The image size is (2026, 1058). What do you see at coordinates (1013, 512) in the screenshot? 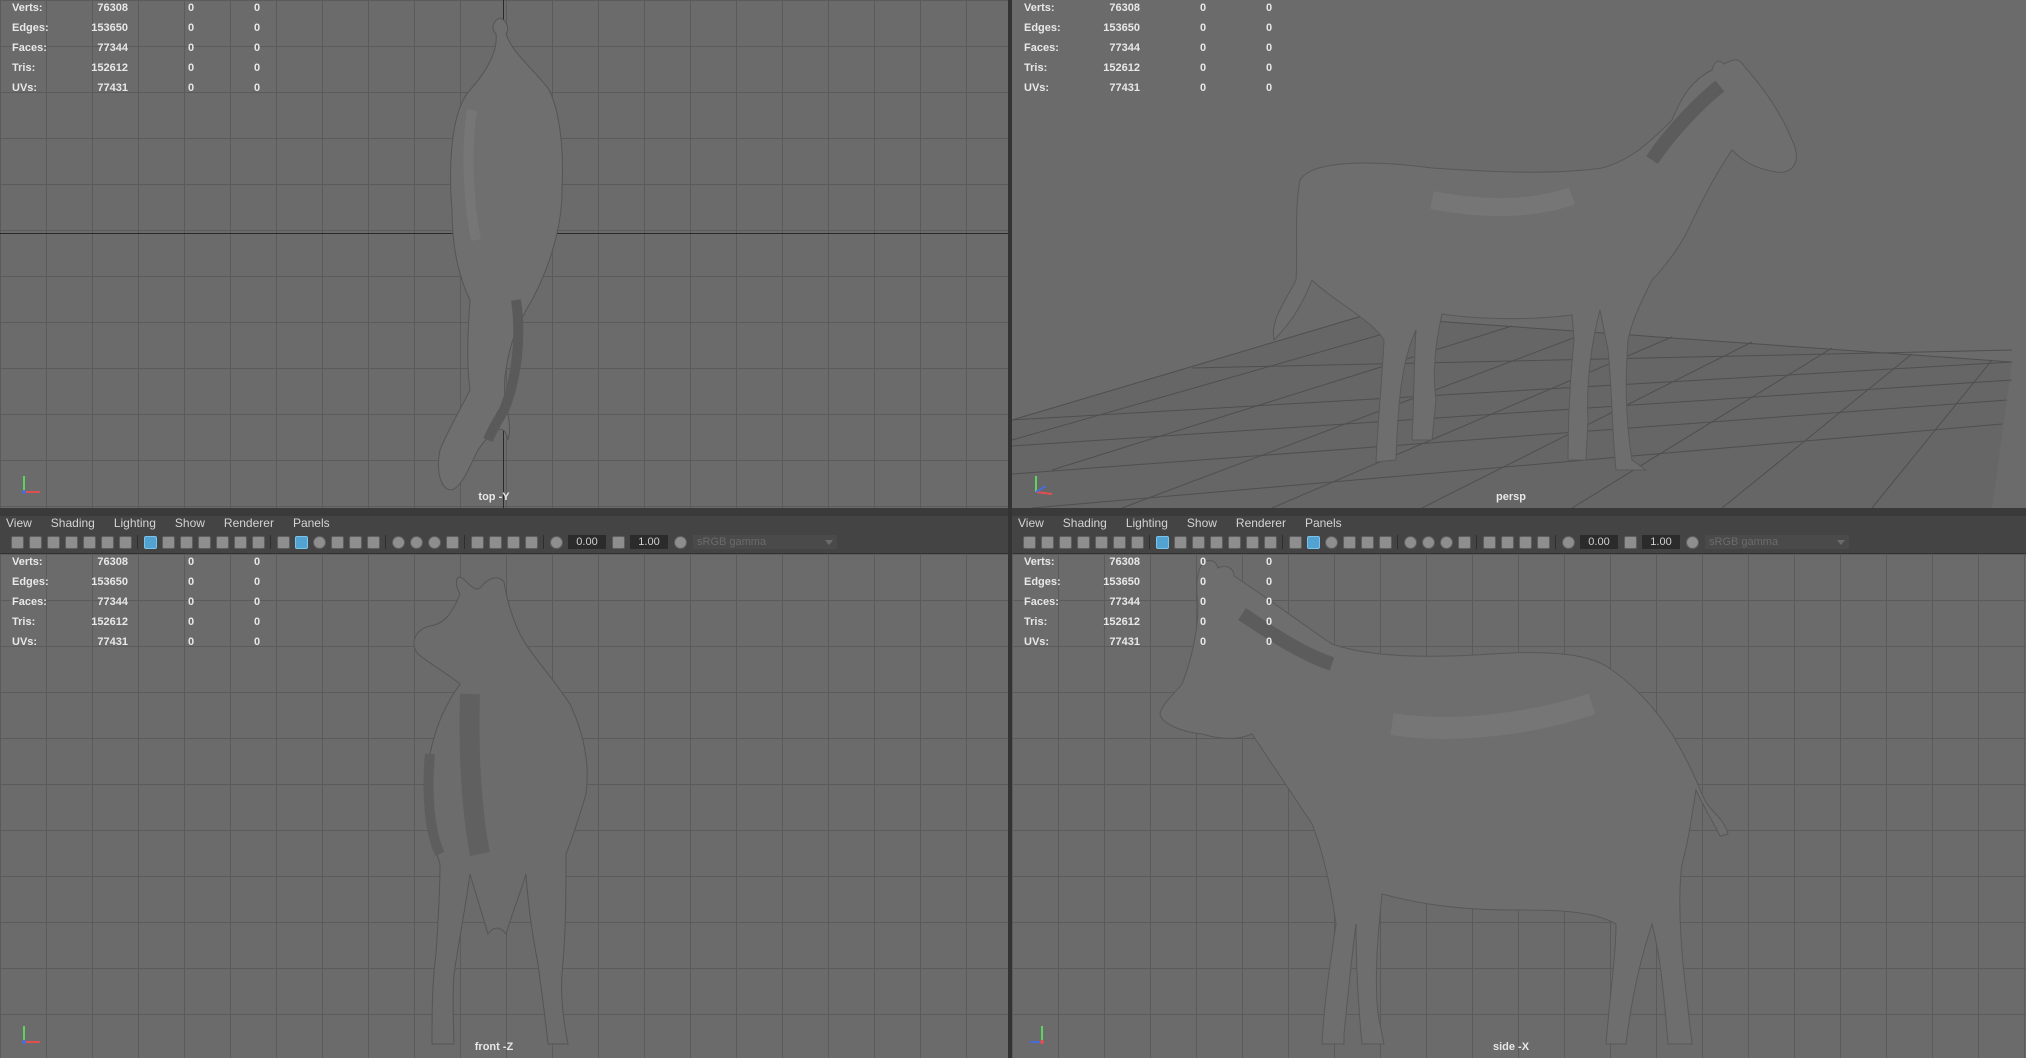
I see `panel-splitter-horizontal` at bounding box center [1013, 512].